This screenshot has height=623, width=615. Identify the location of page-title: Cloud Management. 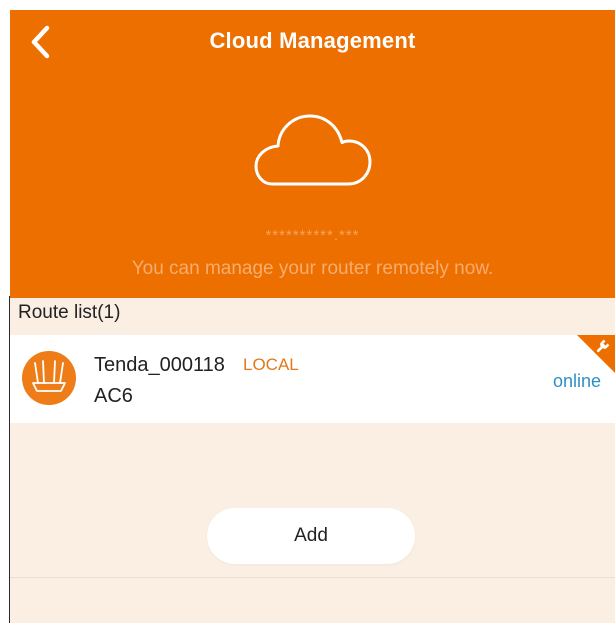
(312, 40).